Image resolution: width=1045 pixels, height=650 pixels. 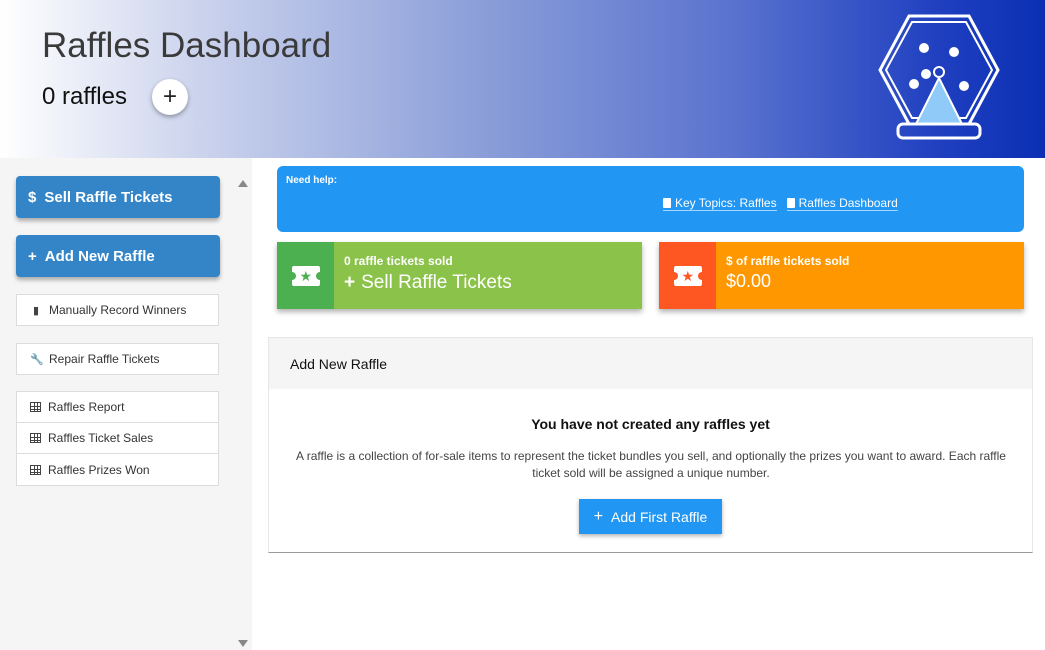 I want to click on raffles-dashboard-help-label: Raffles Dashboard, so click(x=848, y=203).